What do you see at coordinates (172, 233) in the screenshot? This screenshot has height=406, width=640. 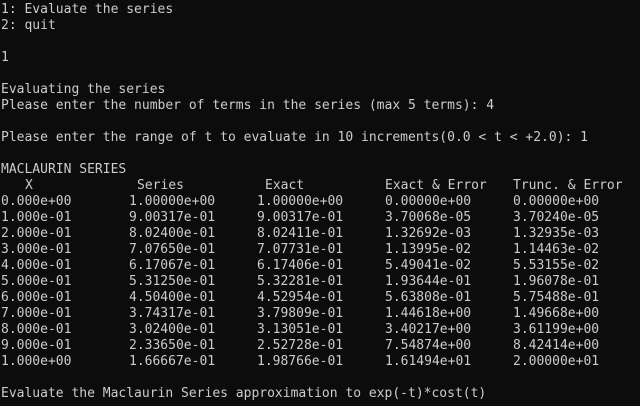 I see `series-value: 8.02400e-01` at bounding box center [172, 233].